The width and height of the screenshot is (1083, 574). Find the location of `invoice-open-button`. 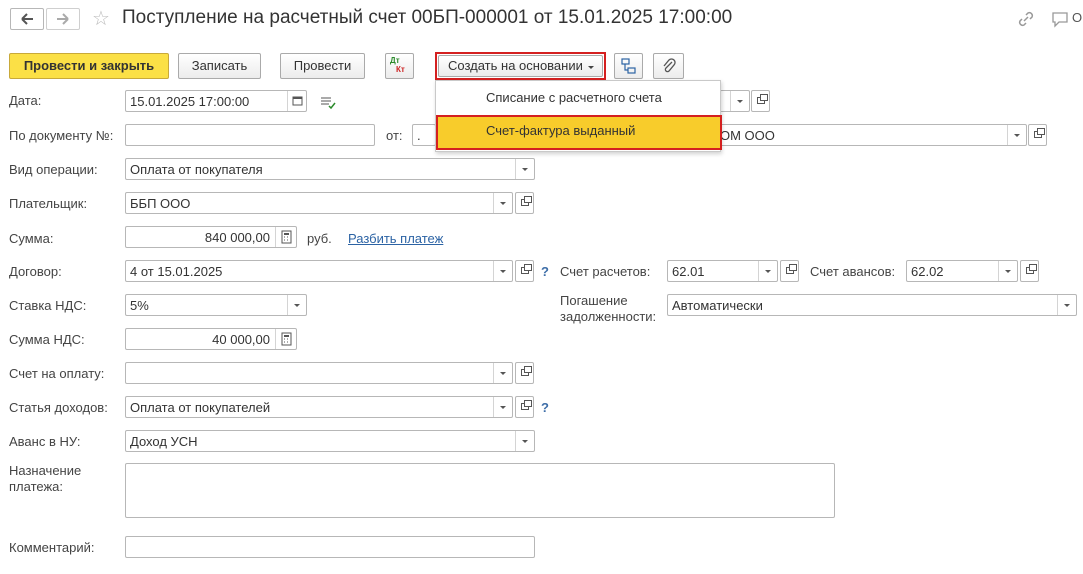

invoice-open-button is located at coordinates (524, 373).